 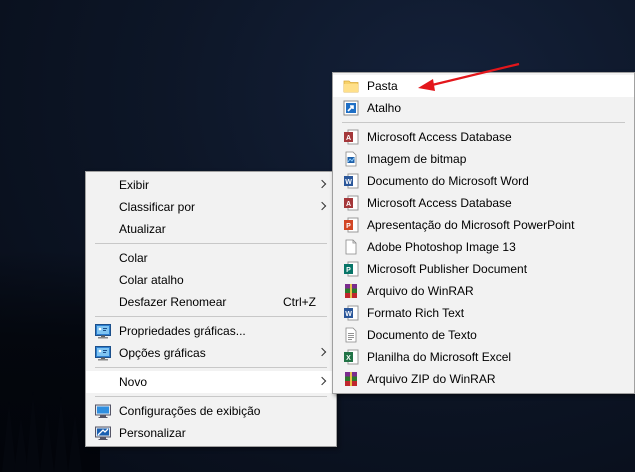 I want to click on menu-item-label: Desfazer Renomear, so click(x=173, y=302).